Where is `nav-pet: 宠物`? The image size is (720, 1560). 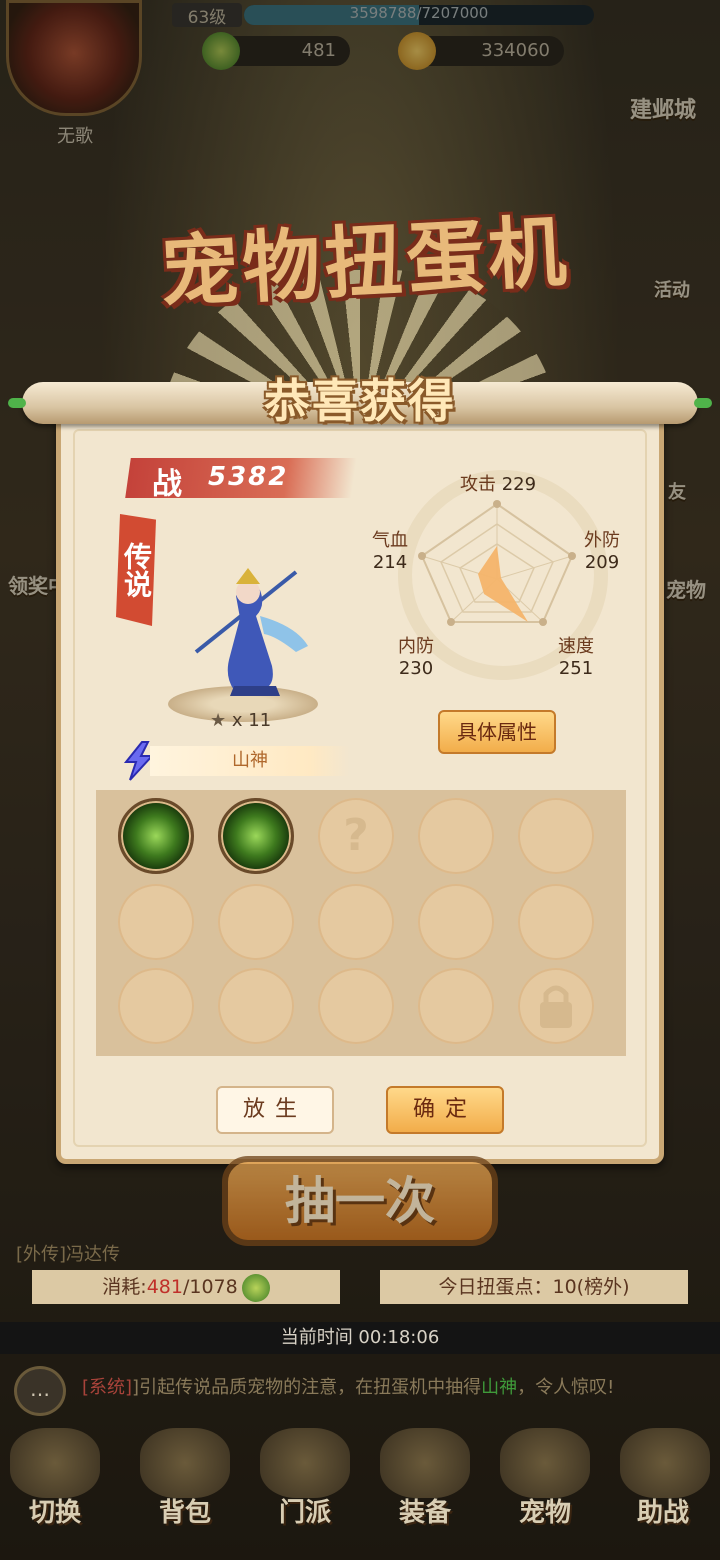 nav-pet: 宠物 is located at coordinates (545, 1510).